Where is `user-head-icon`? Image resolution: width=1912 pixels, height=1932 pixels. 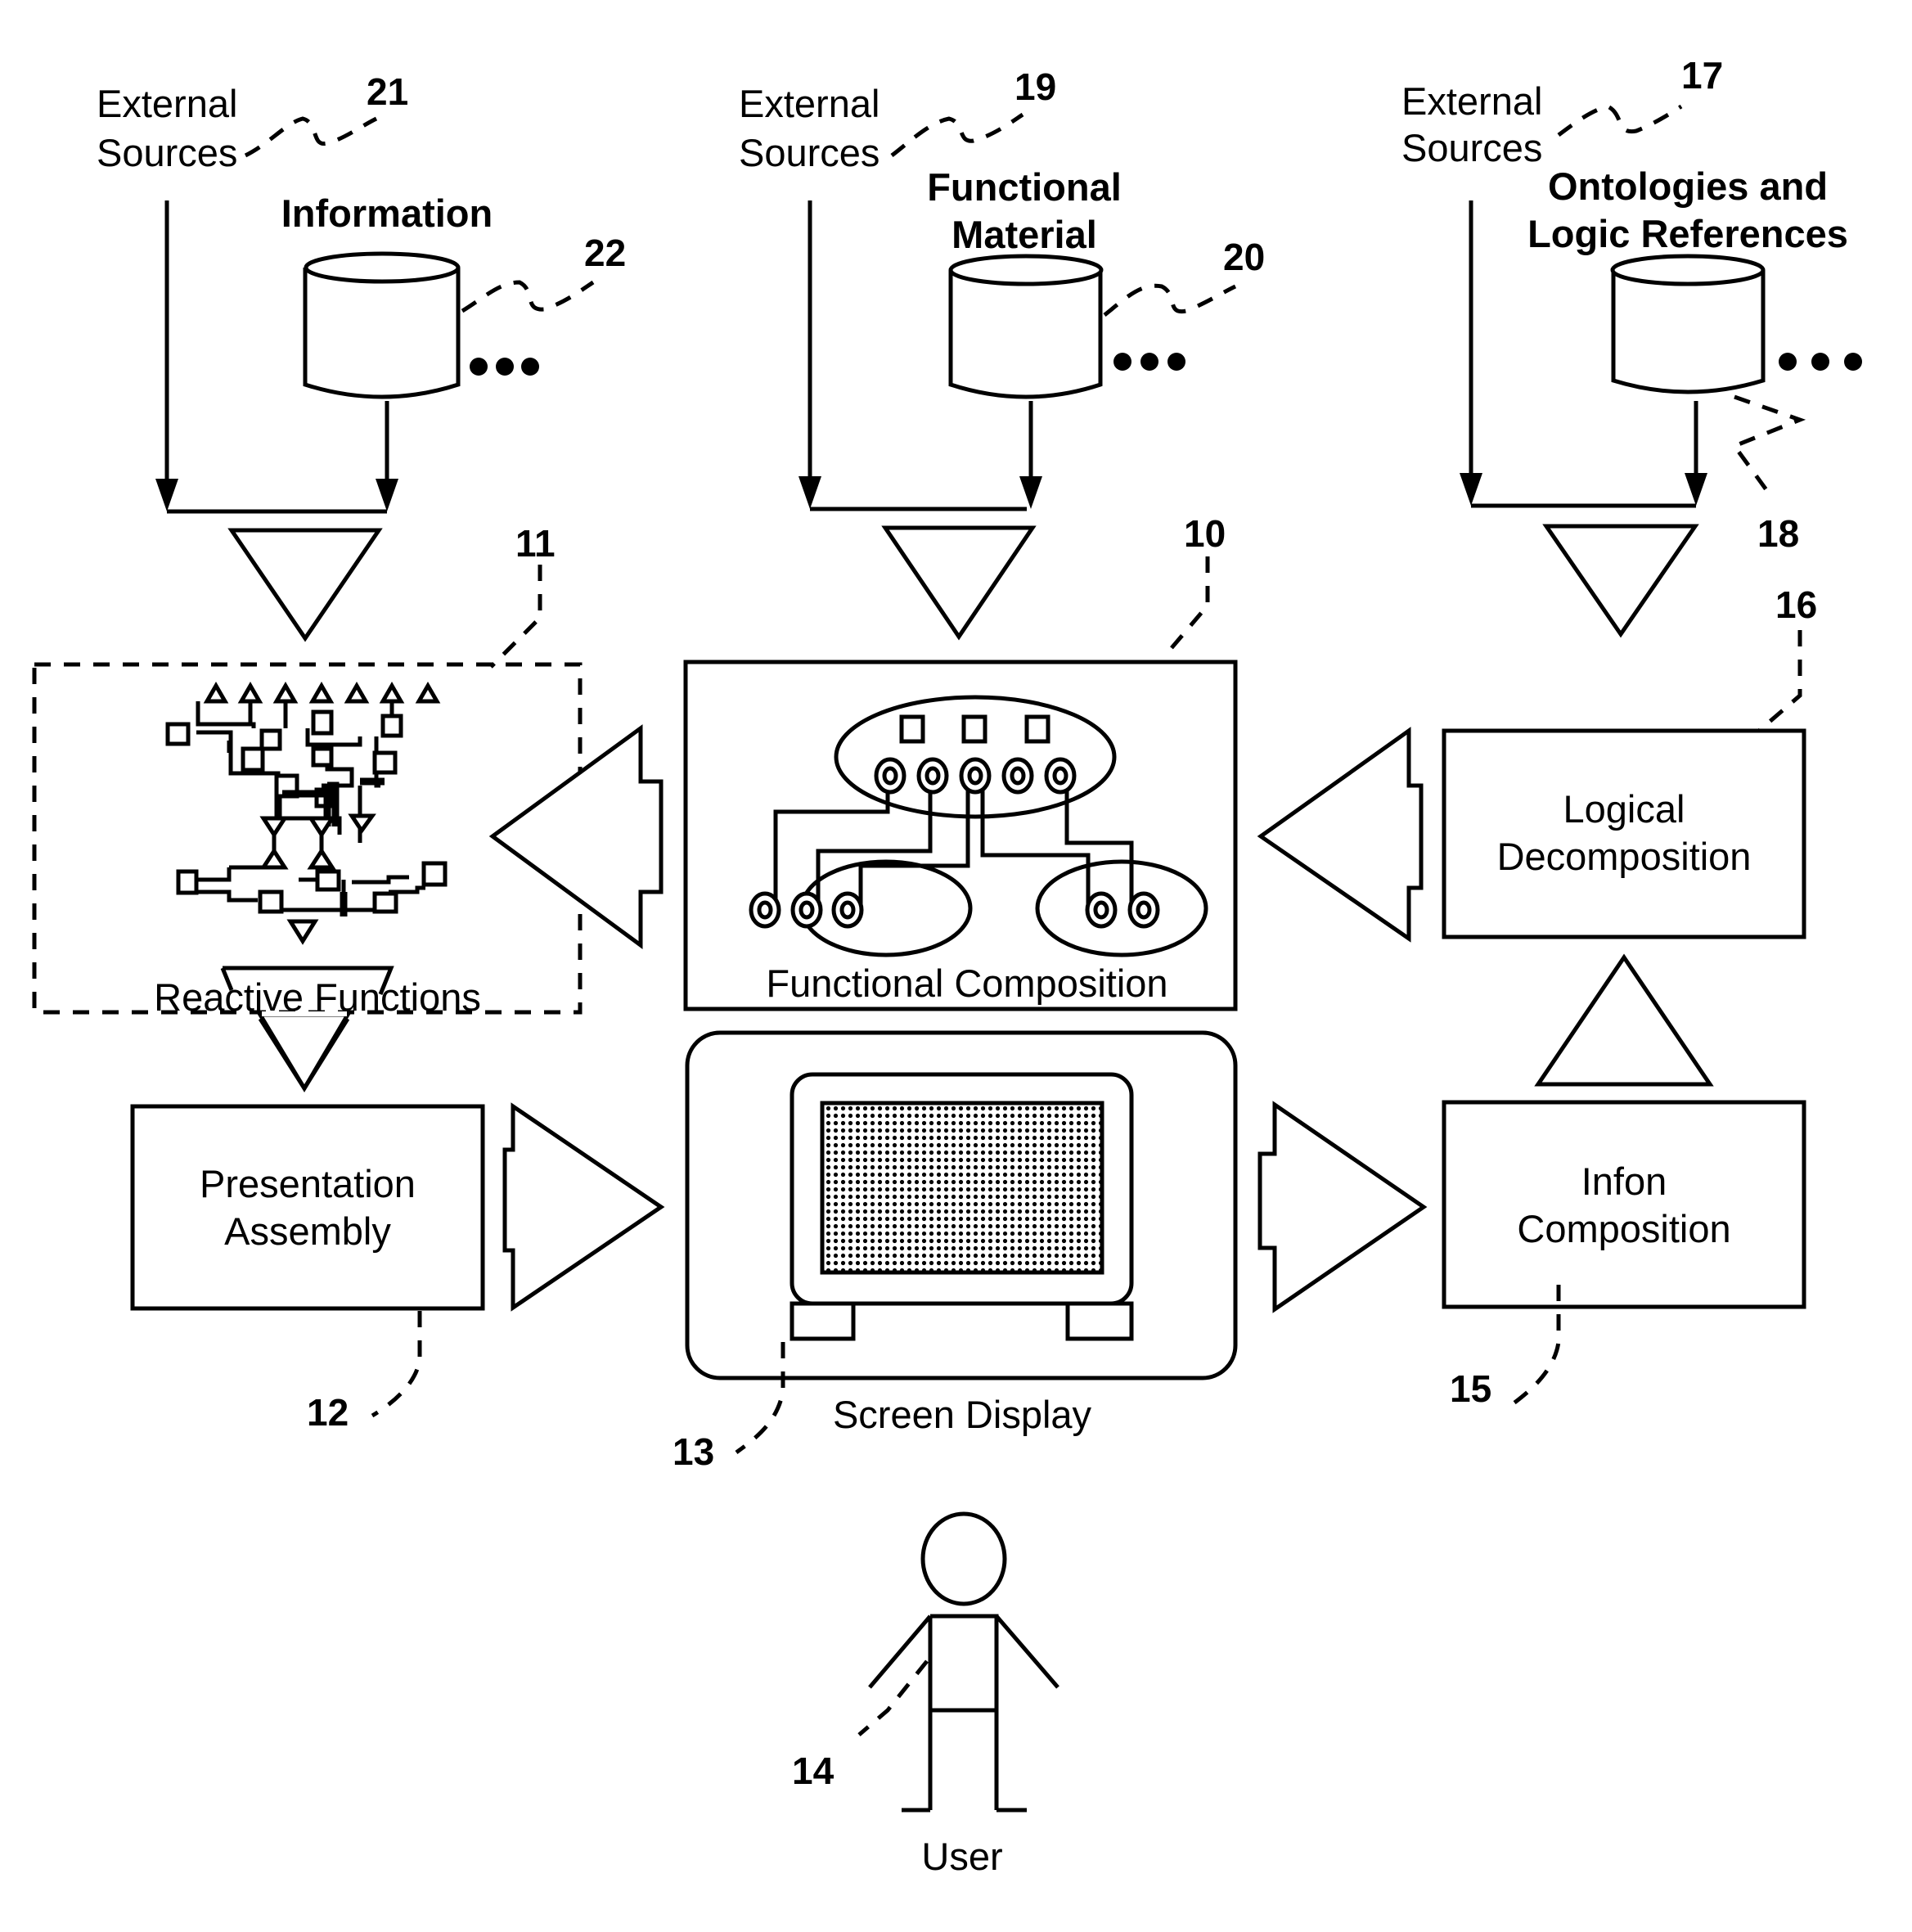 user-head-icon is located at coordinates (963, 1558).